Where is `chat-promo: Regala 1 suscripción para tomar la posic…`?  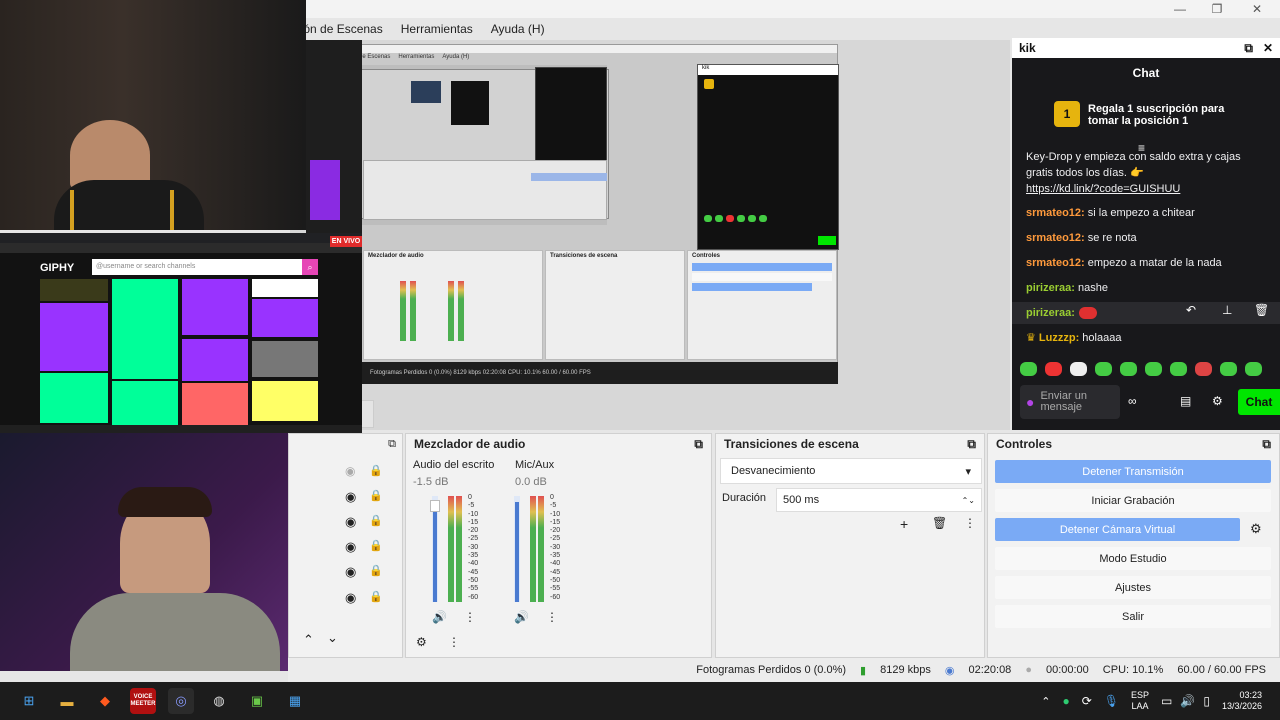
chat-promo: Regala 1 suscripción para tomar la posic… is located at coordinates (1163, 115).